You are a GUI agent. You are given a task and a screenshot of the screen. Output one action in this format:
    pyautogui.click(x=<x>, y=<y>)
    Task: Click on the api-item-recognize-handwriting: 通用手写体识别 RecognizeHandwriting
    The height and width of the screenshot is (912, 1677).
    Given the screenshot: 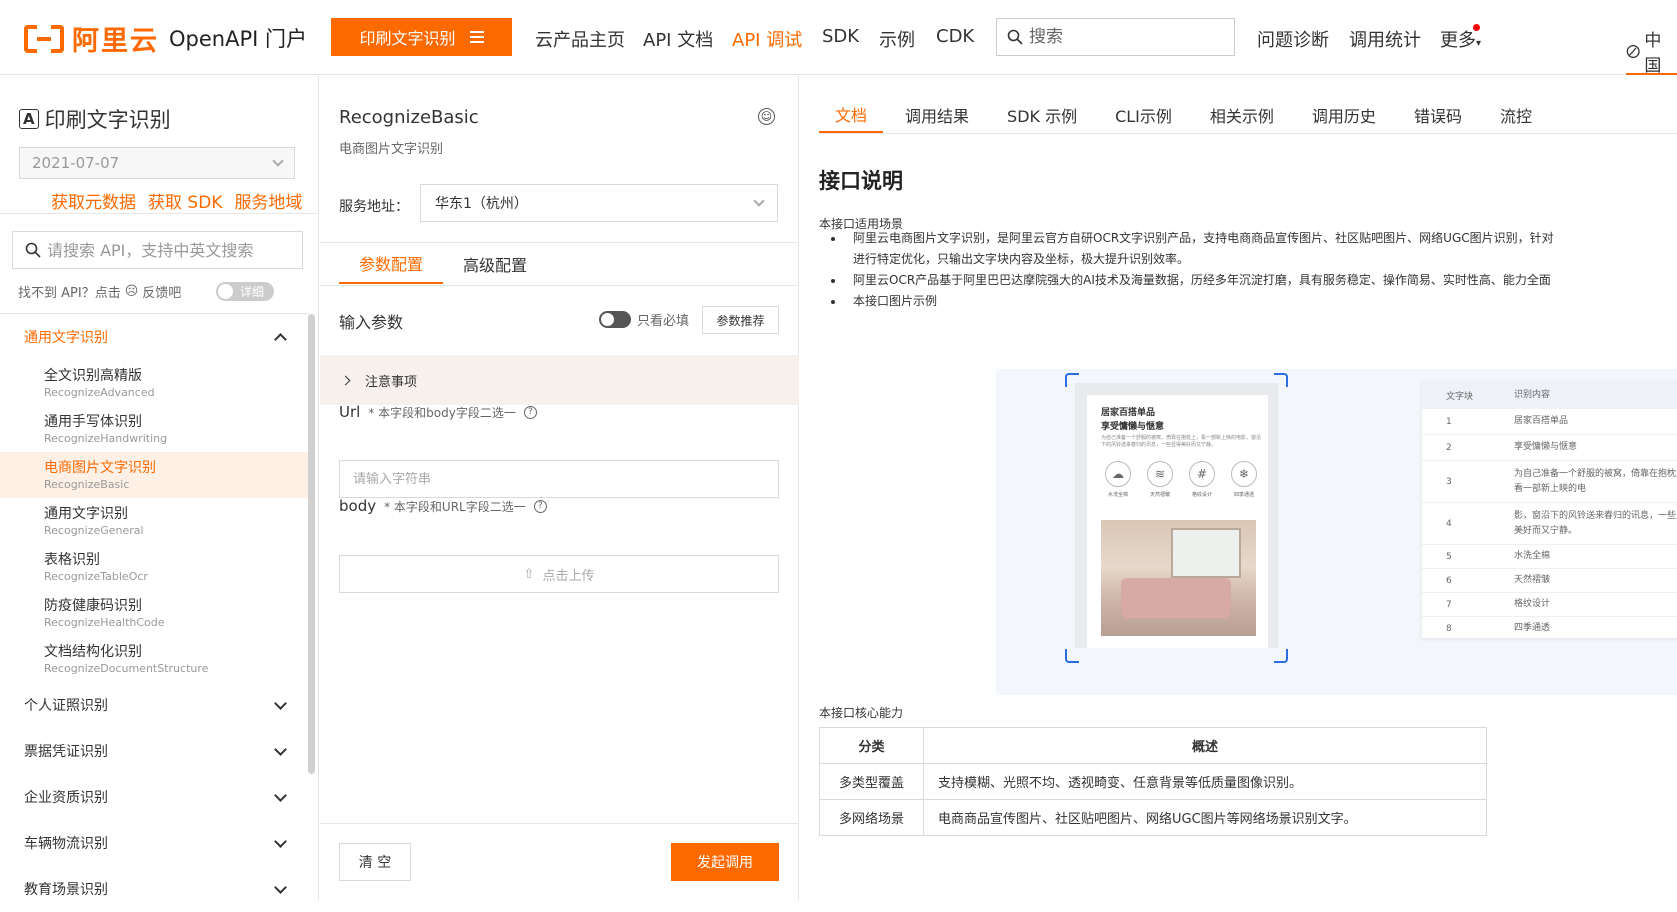 What is the action you would take?
    pyautogui.click(x=154, y=429)
    